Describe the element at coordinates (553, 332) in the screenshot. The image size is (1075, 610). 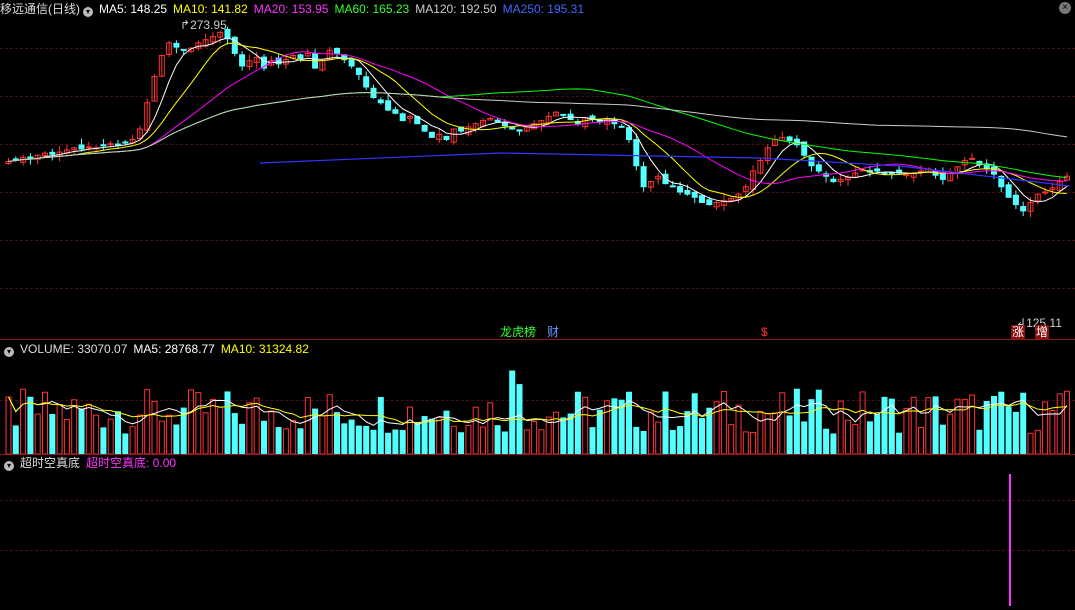
I see `cai-tag: 财` at that location.